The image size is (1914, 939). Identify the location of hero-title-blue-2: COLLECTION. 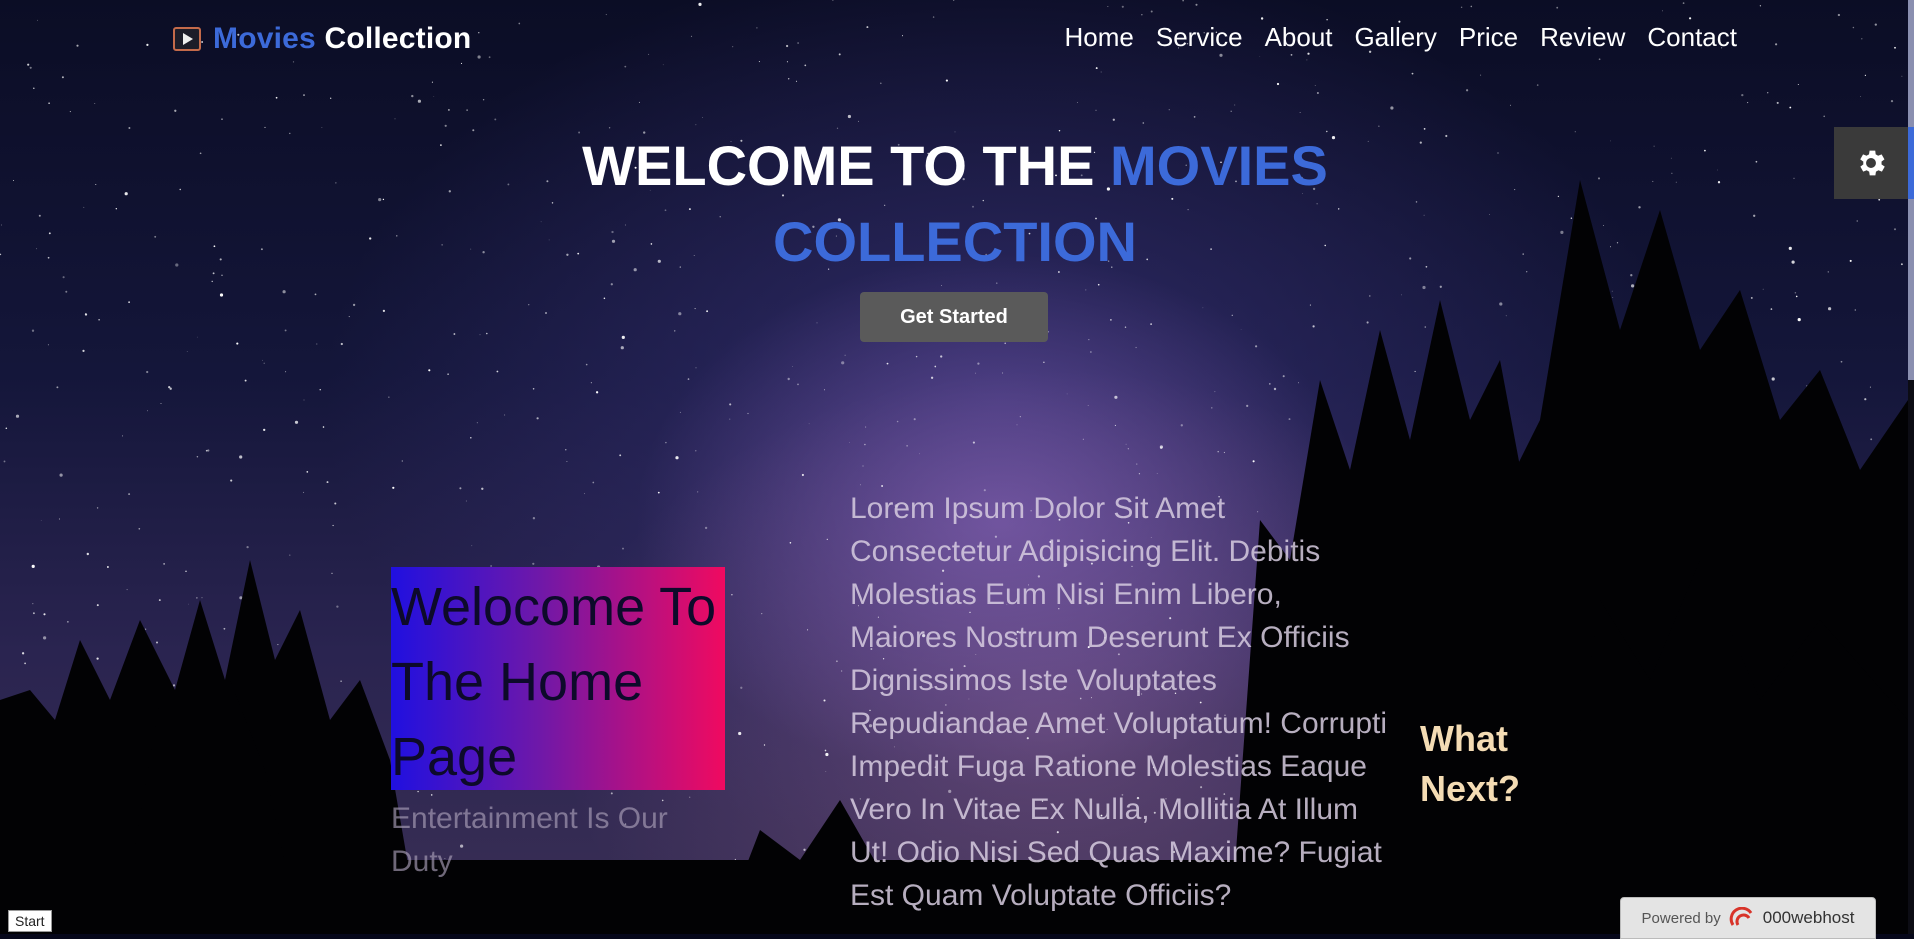
(955, 241).